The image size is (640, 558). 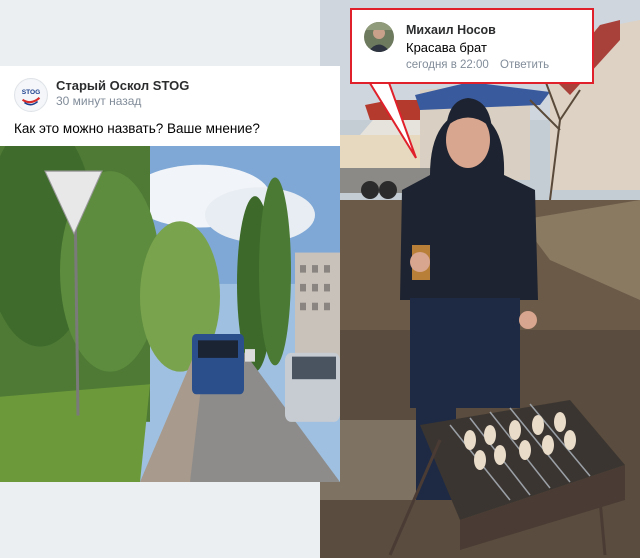 What do you see at coordinates (379, 37) in the screenshot?
I see `user-avatar-icon` at bounding box center [379, 37].